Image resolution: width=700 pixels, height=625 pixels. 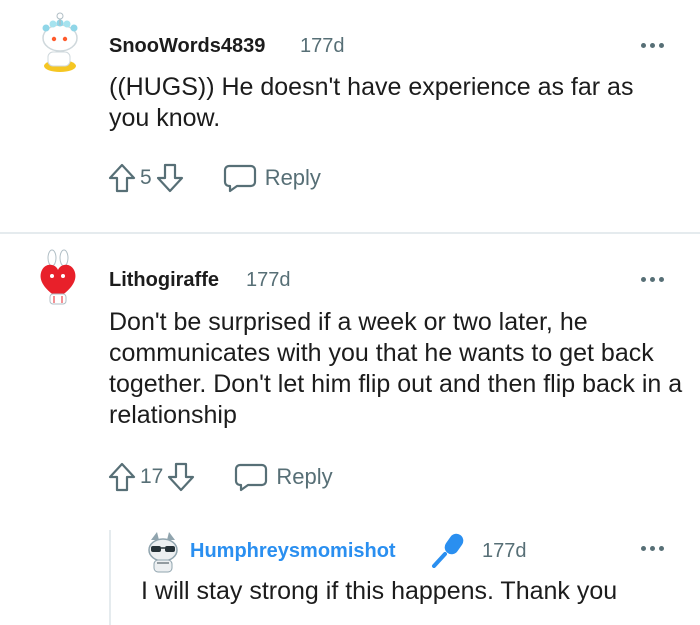 I want to click on username: Lithogiraffe, so click(x=164, y=280).